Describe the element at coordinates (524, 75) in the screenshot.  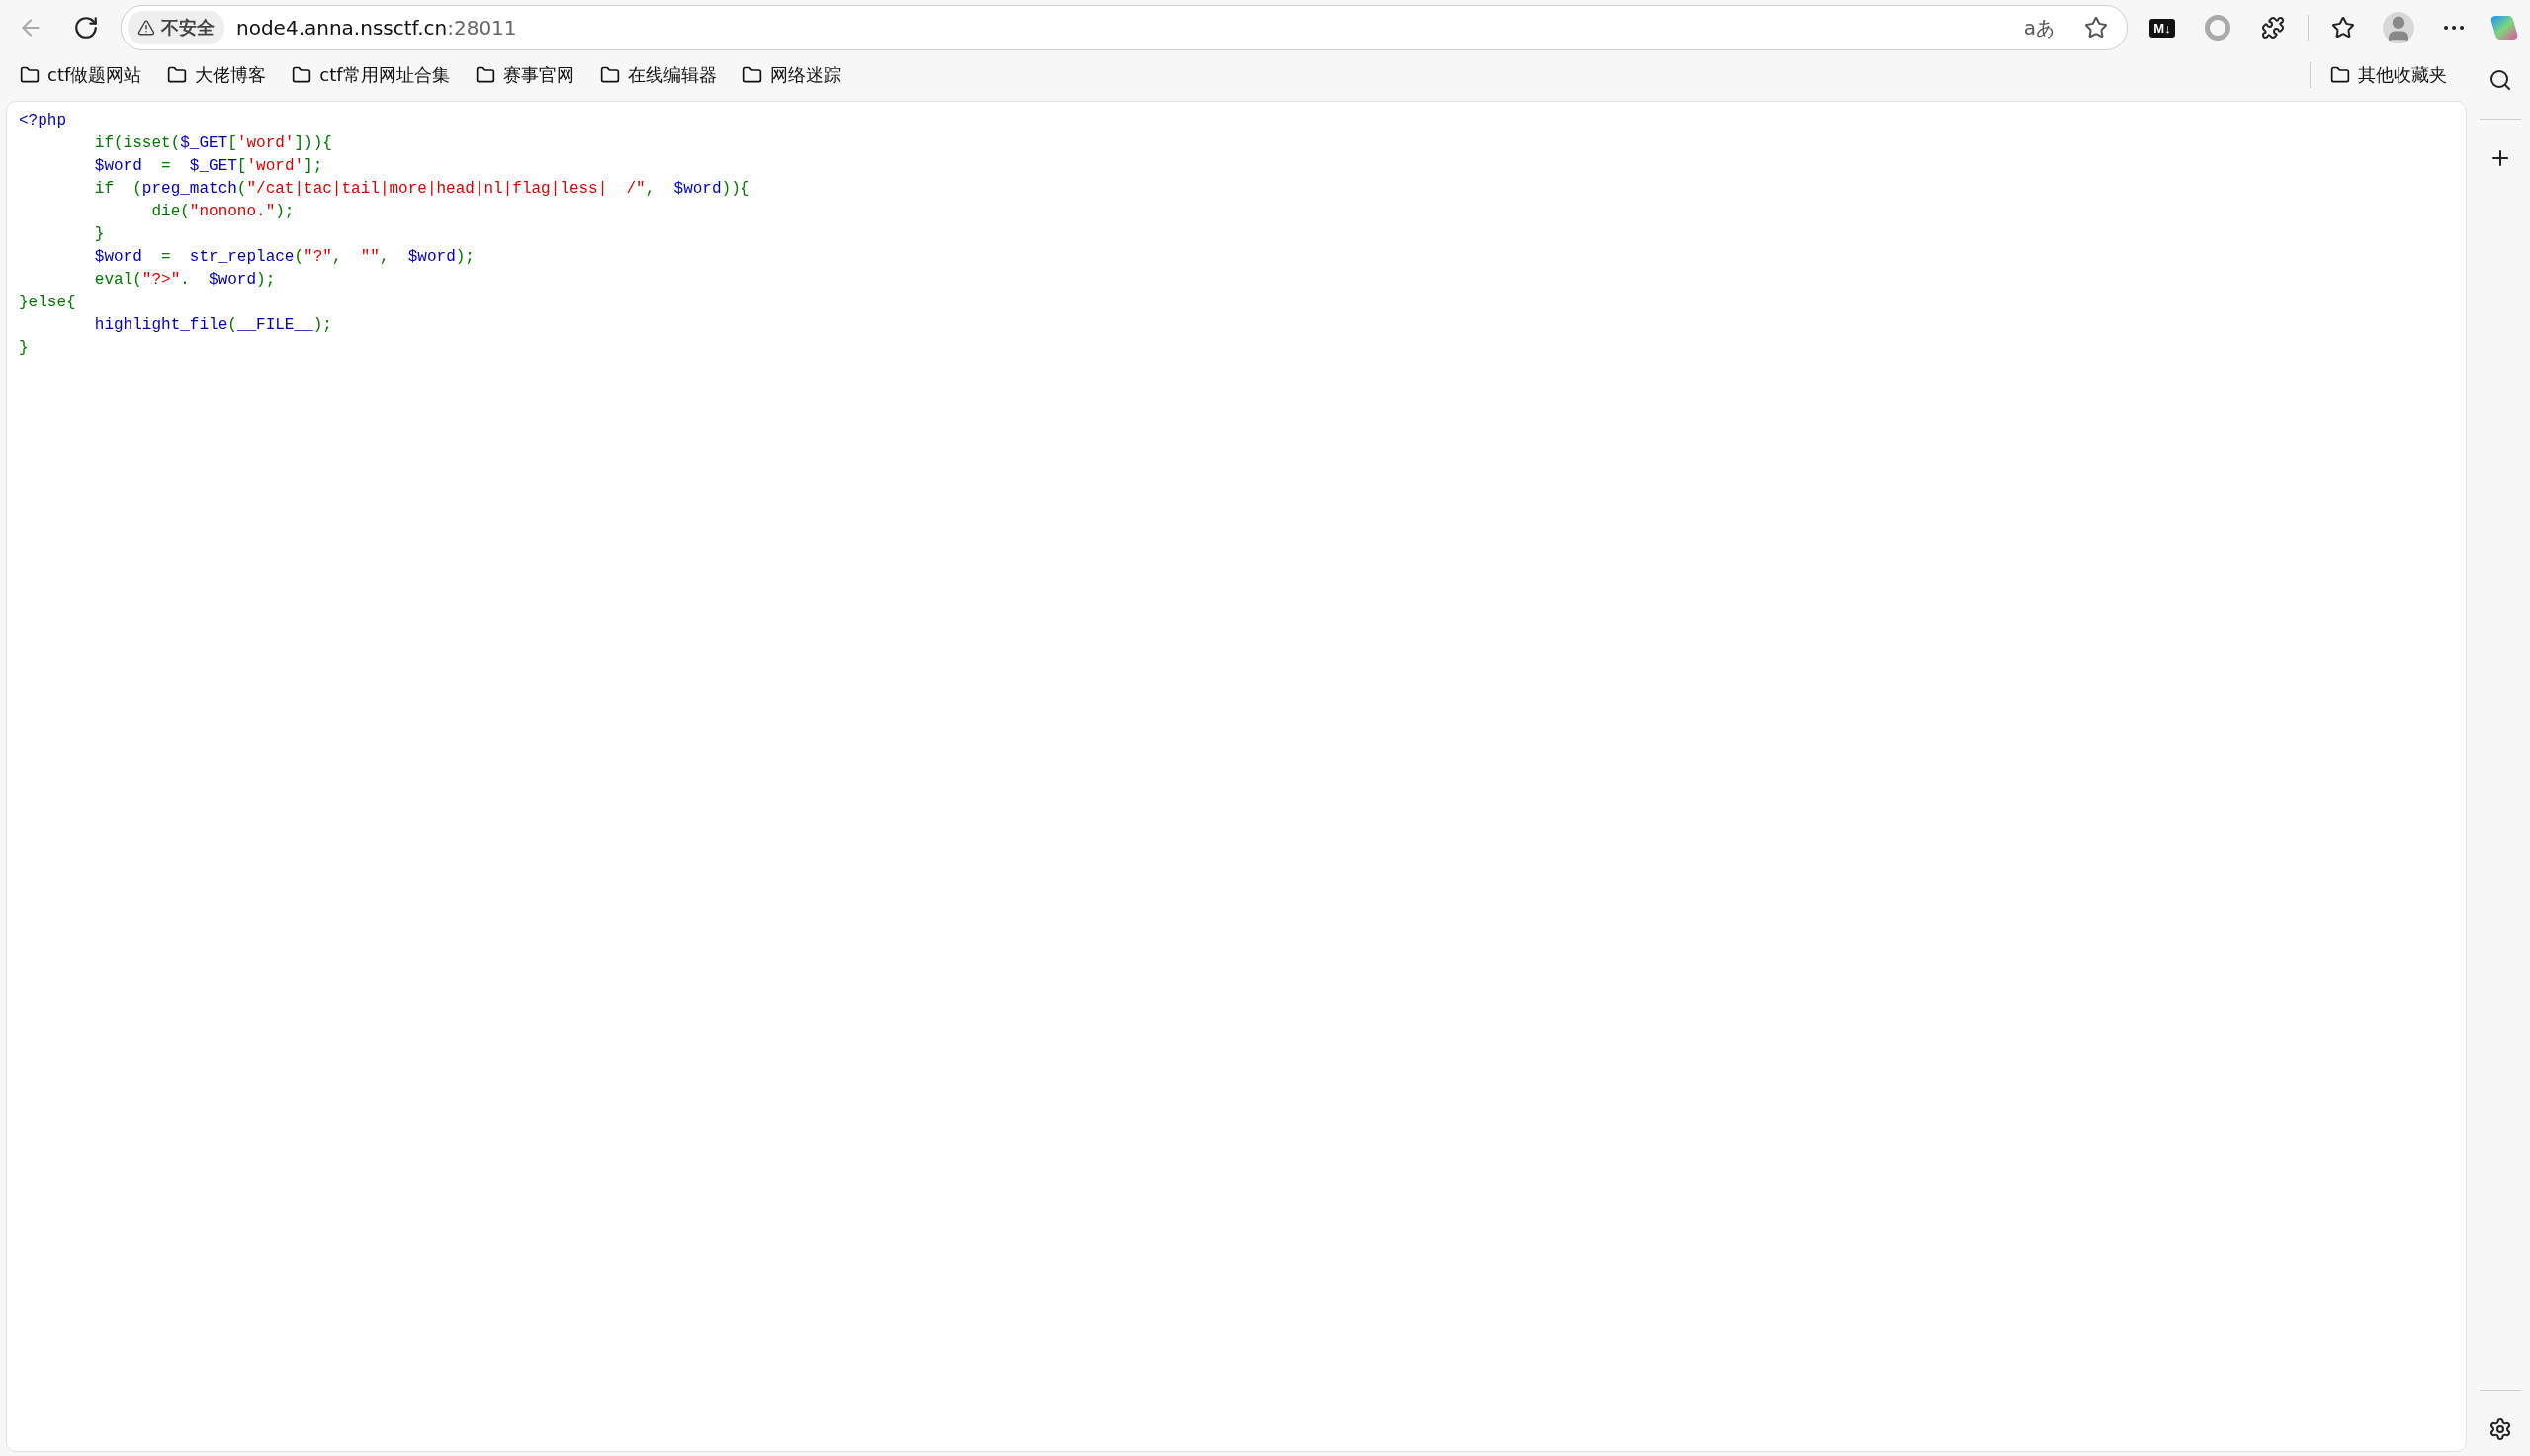
I see `bookmark-folder: 赛事官网` at that location.